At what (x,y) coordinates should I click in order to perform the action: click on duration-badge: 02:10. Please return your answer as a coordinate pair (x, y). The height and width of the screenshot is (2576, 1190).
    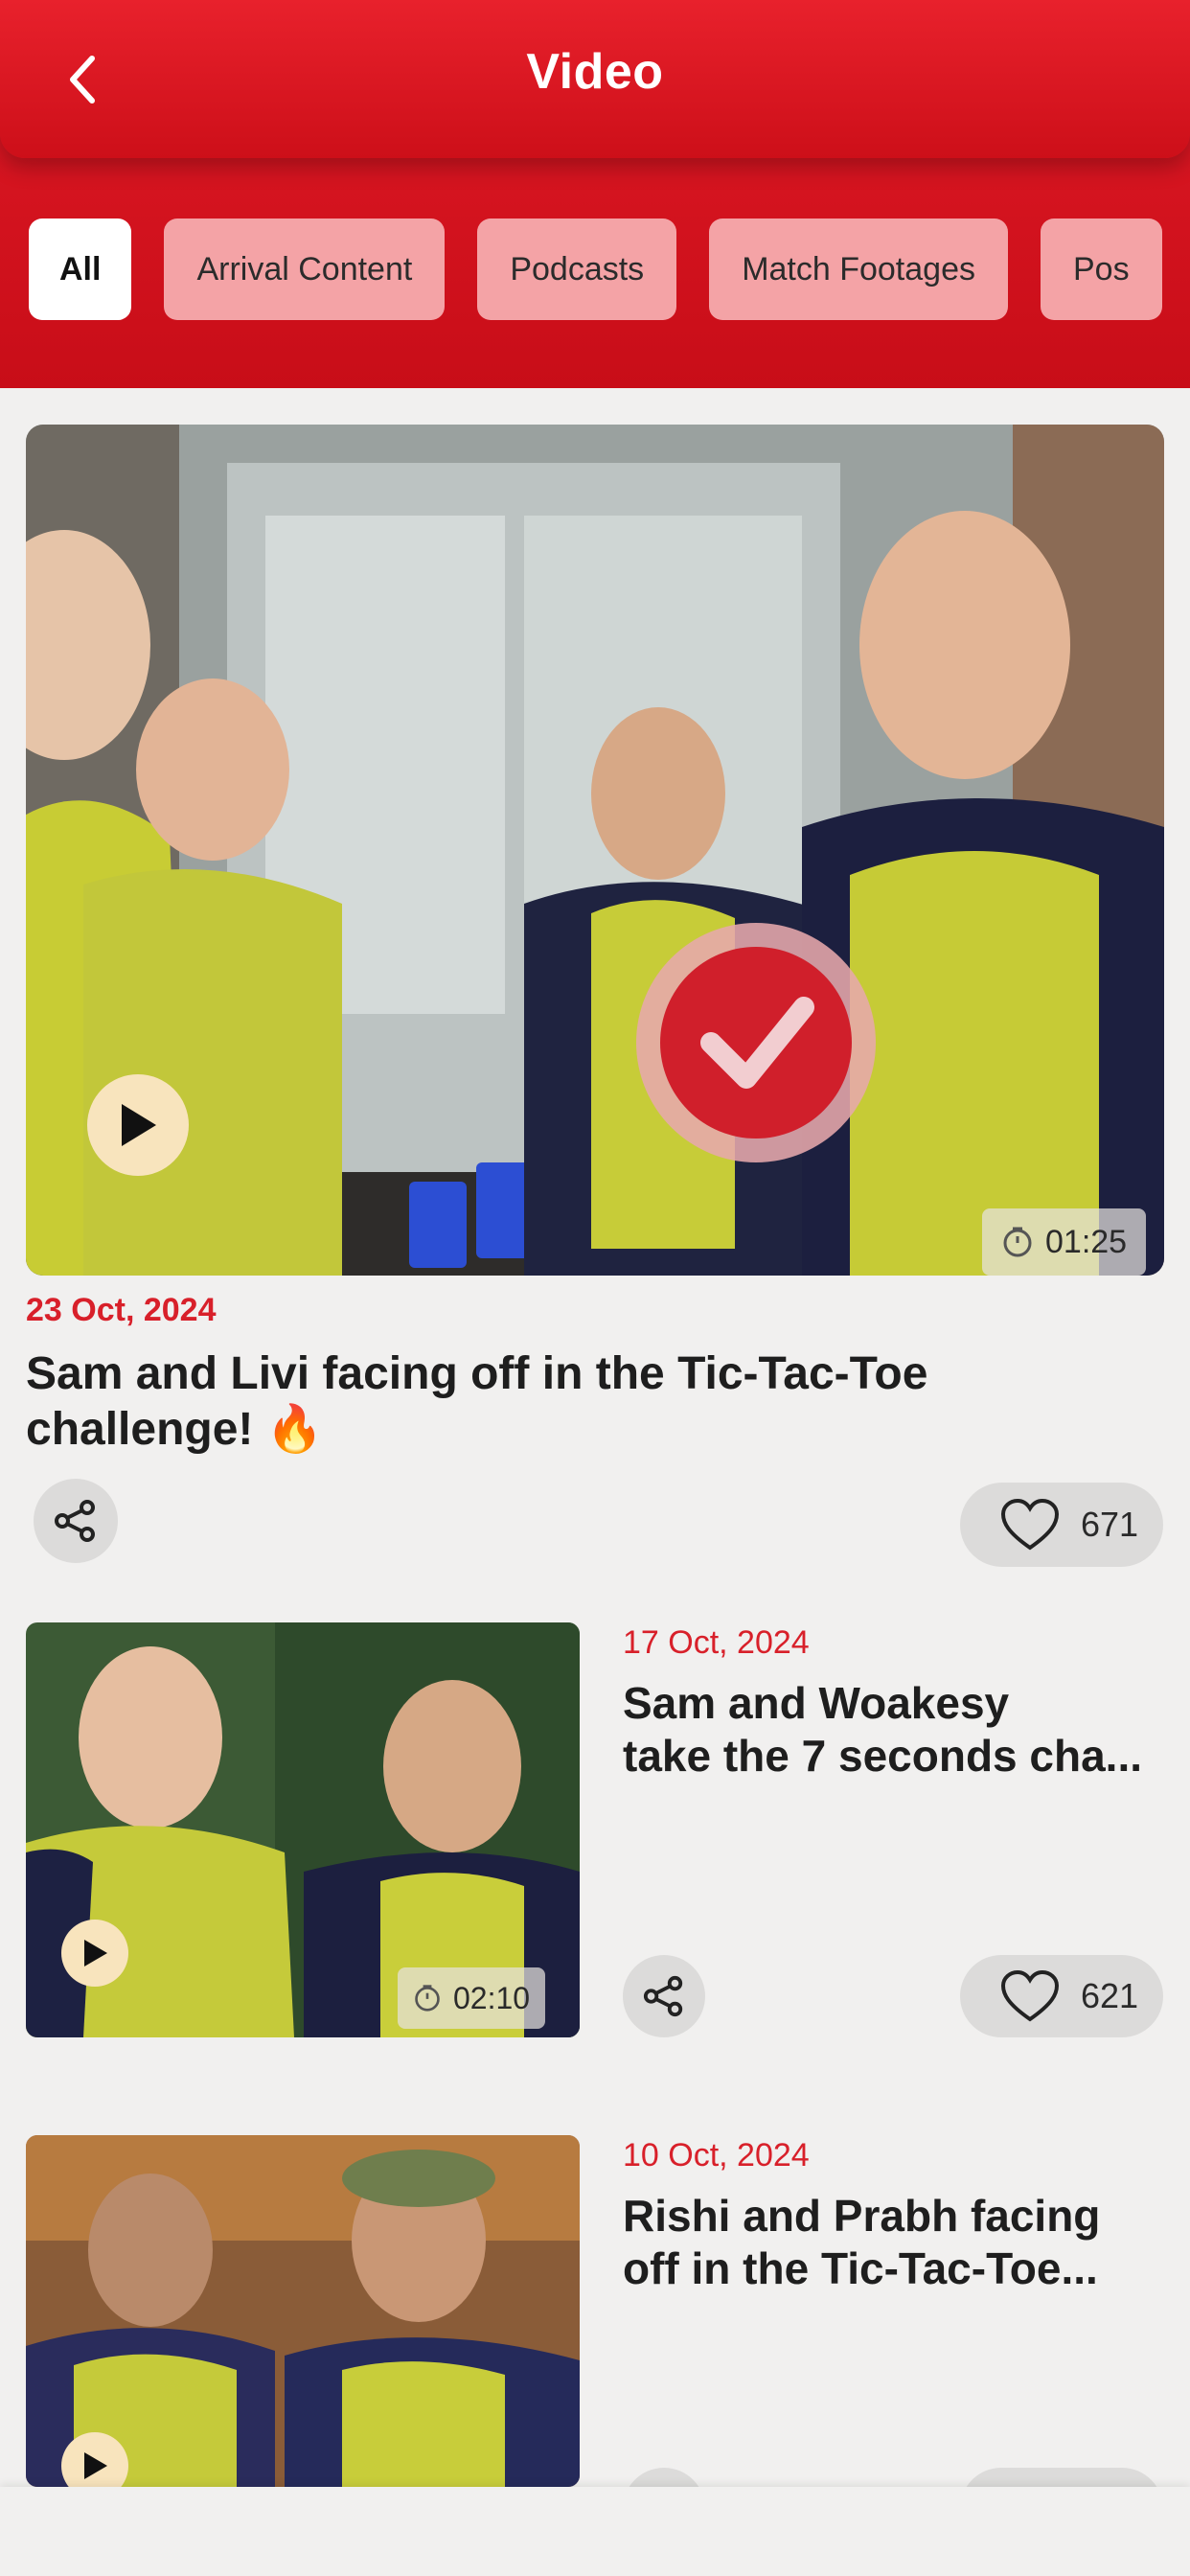
    Looking at the image, I should click on (472, 1998).